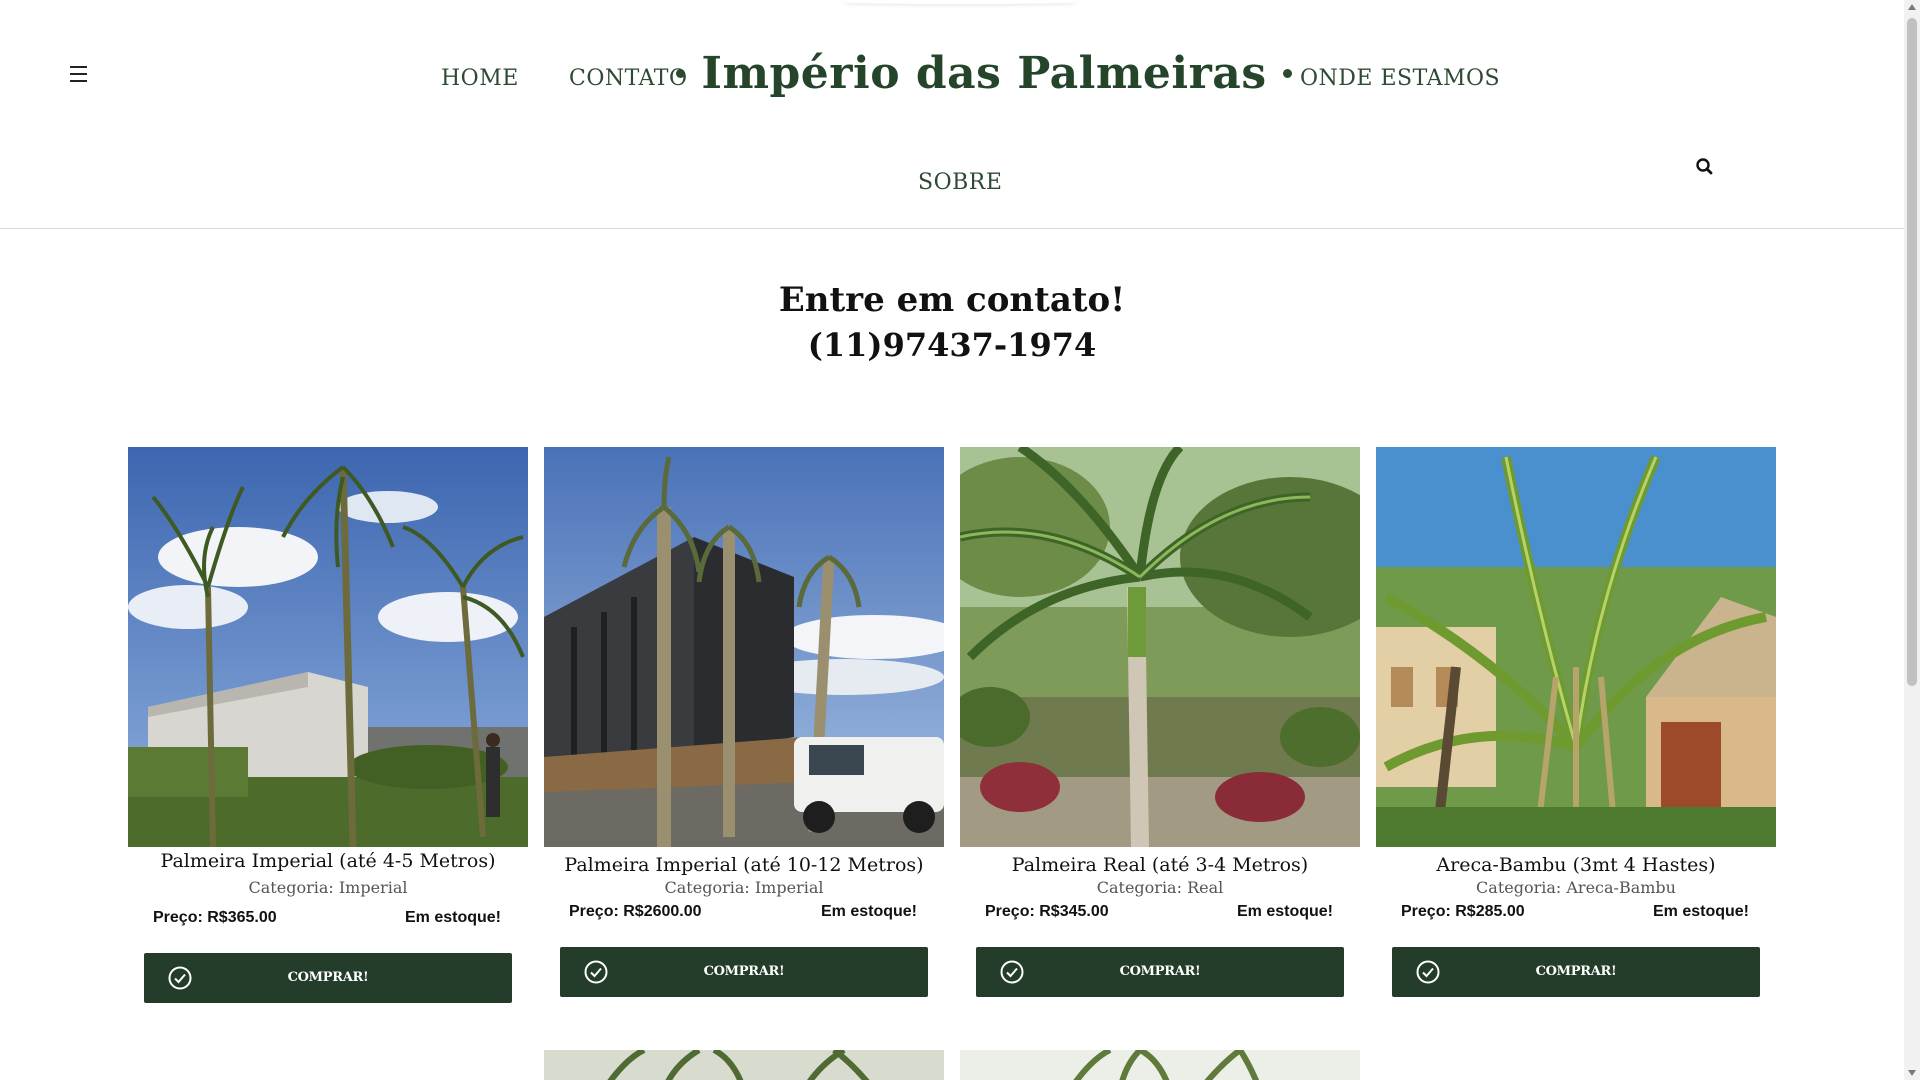 The width and height of the screenshot is (1920, 1080). I want to click on product-price: Preço: R$365.00, so click(215, 917).